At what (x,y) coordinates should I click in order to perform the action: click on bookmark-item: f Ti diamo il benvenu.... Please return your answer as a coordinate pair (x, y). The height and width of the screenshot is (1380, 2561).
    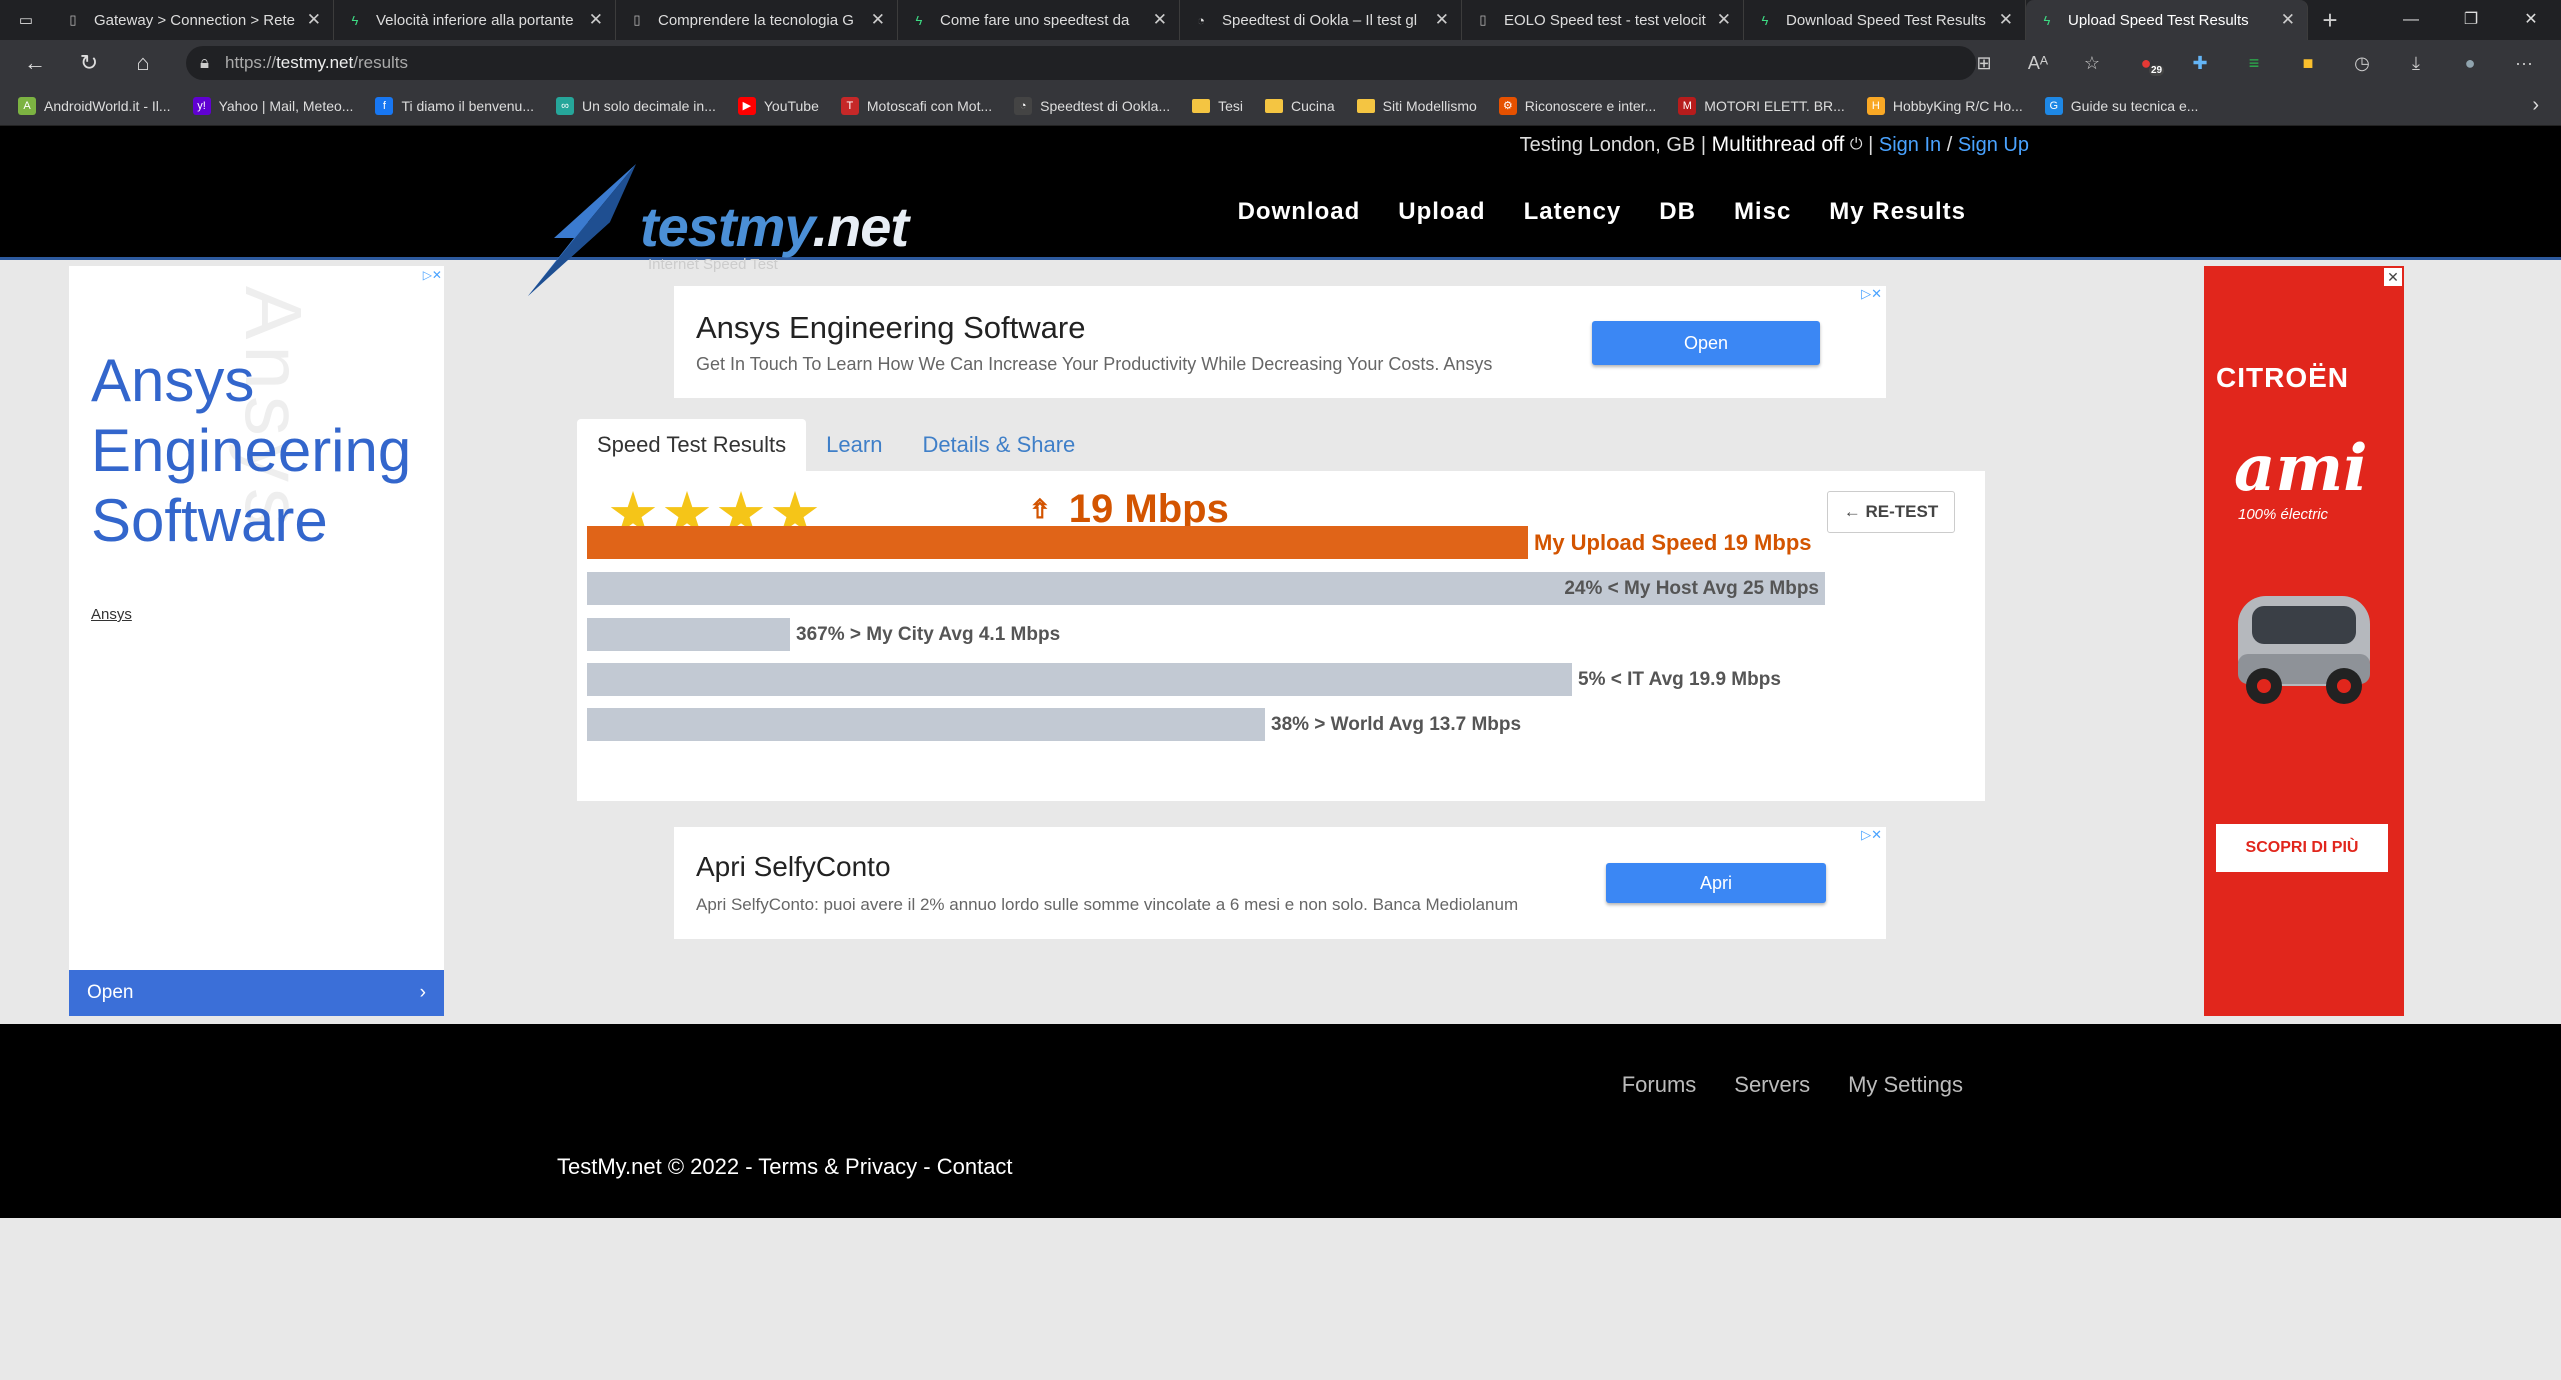
    Looking at the image, I should click on (454, 105).